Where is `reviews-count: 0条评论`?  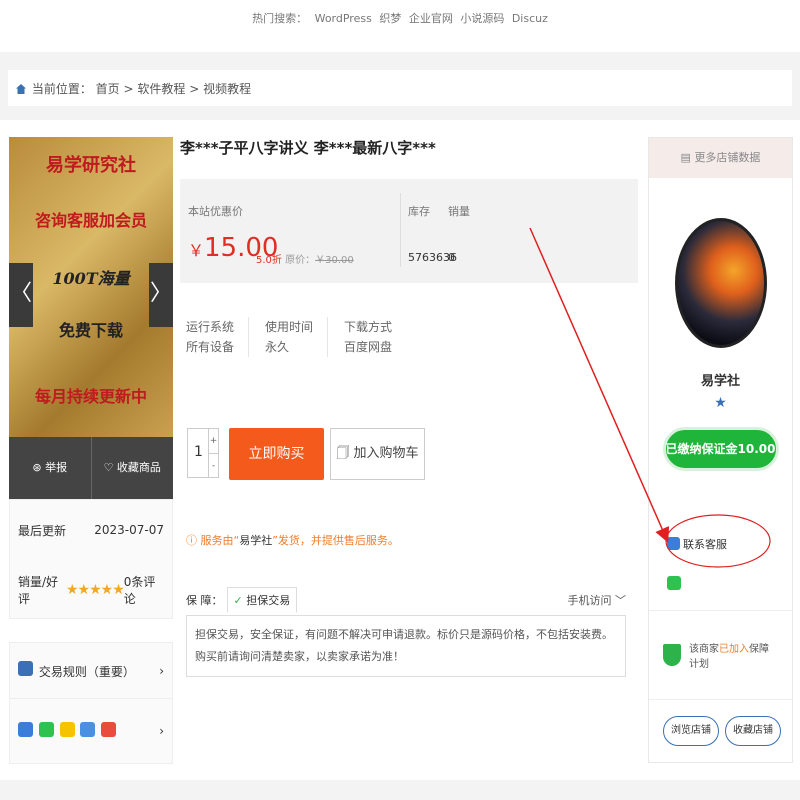 reviews-count: 0条评论 is located at coordinates (144, 590).